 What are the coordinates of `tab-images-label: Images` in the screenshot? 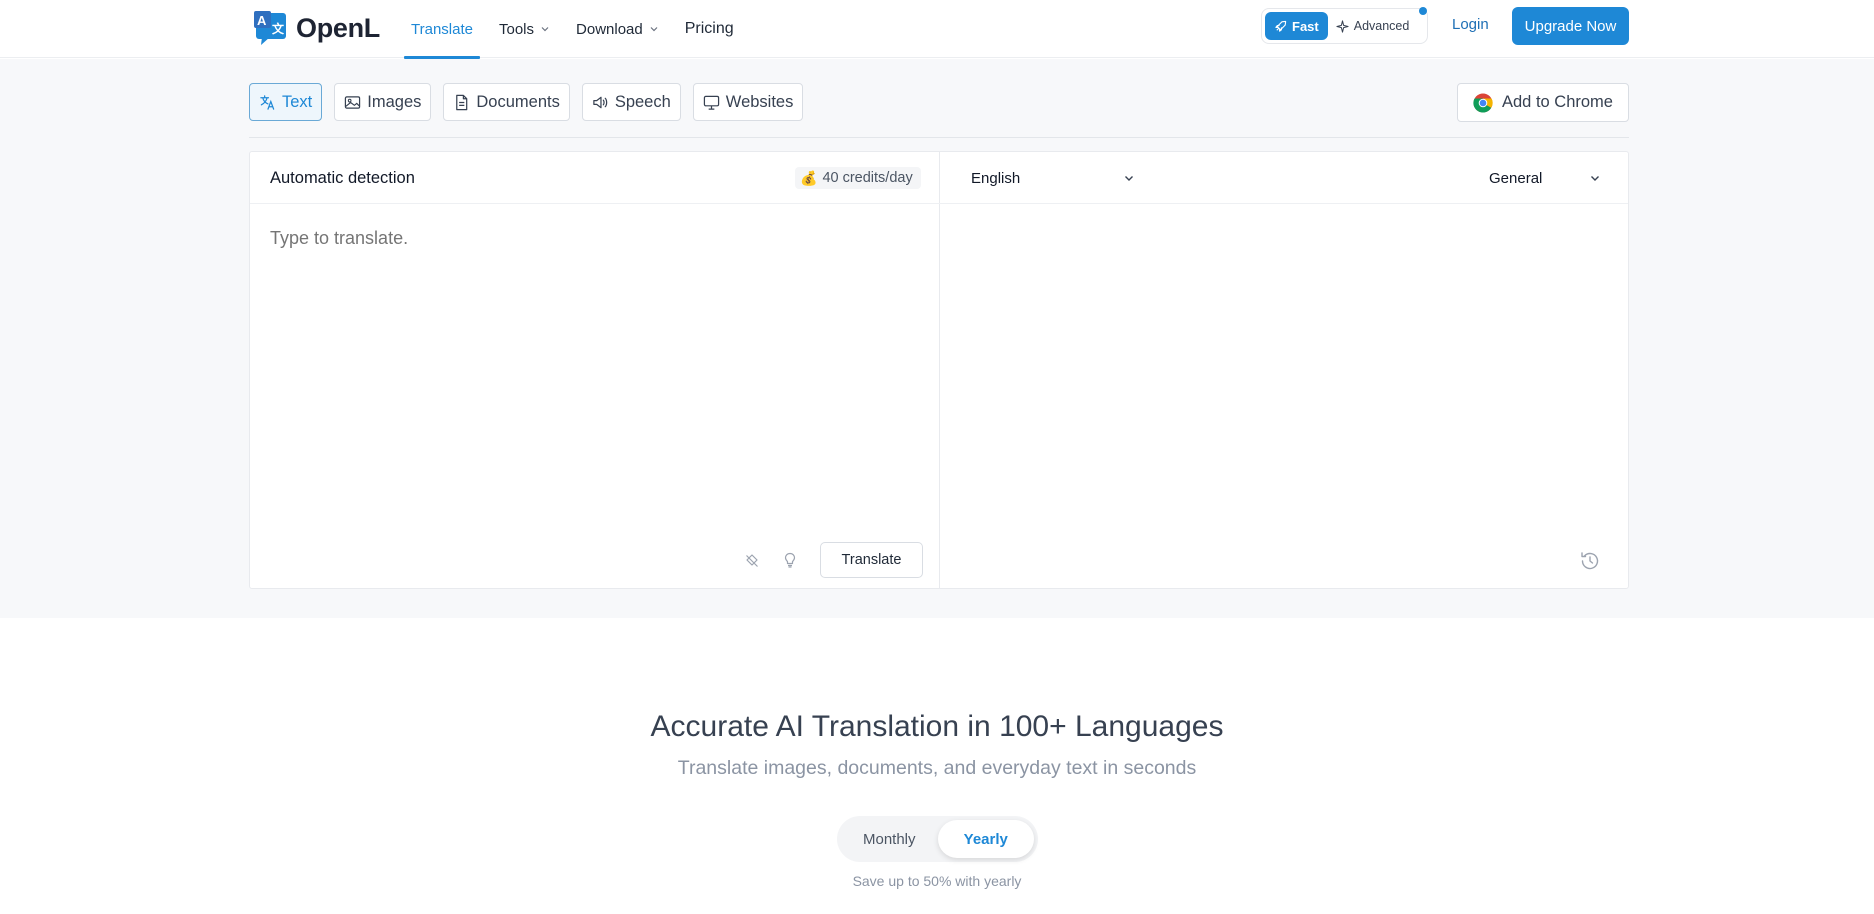 It's located at (394, 101).